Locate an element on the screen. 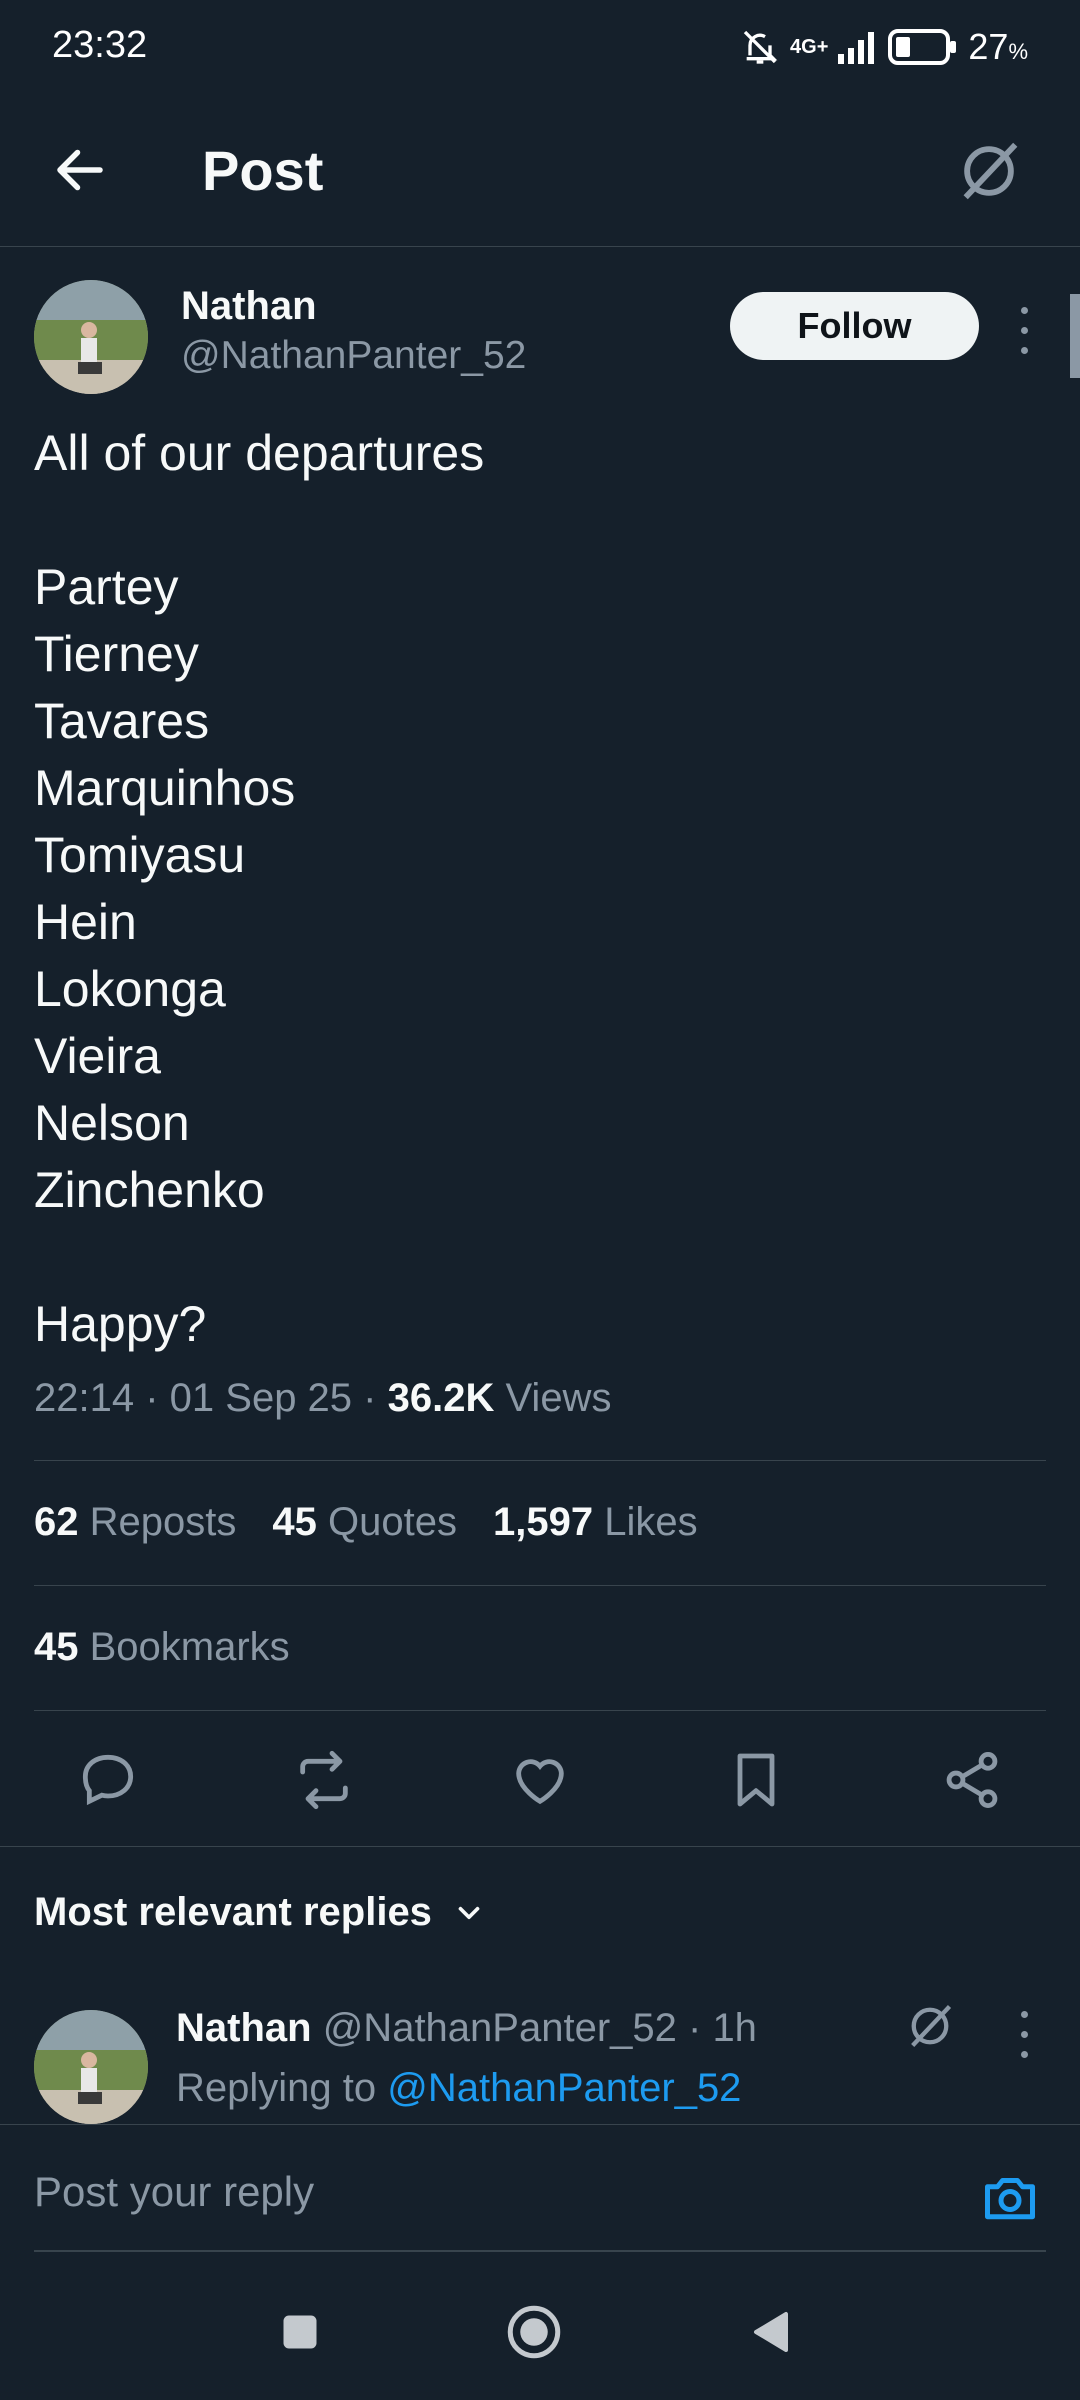 The width and height of the screenshot is (1080, 2400). triangle-back-icon is located at coordinates (771, 2332).